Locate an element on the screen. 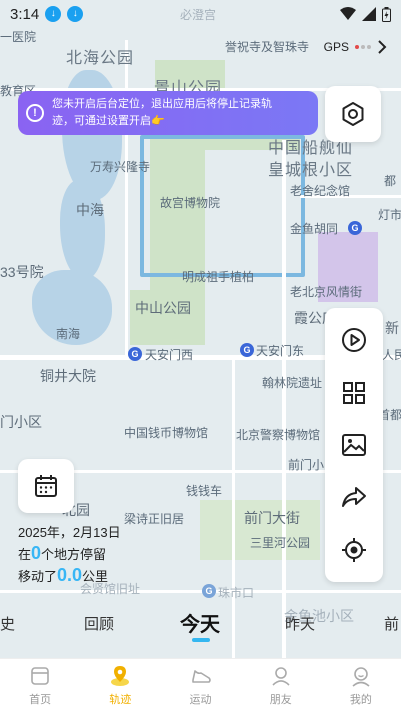 This screenshot has height=713, width=401. settings-button is located at coordinates (353, 114).